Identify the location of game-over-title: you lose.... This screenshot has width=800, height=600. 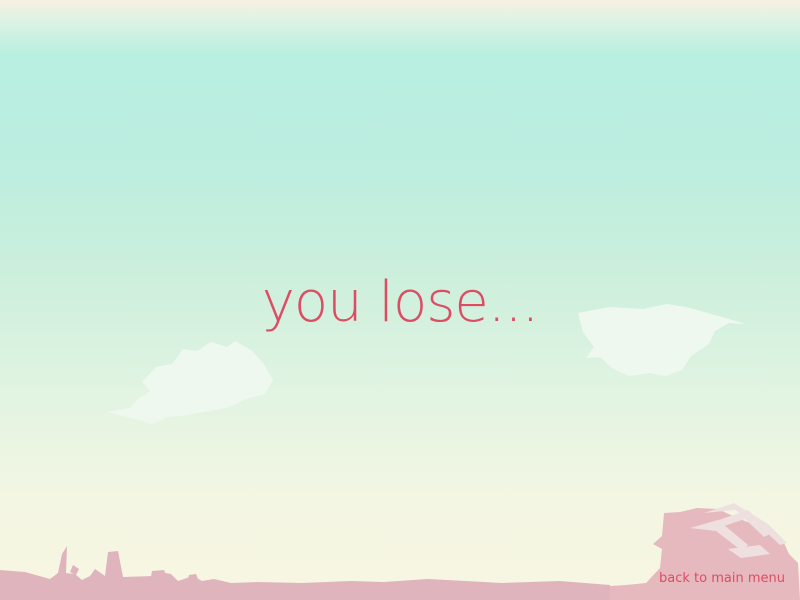
(400, 302).